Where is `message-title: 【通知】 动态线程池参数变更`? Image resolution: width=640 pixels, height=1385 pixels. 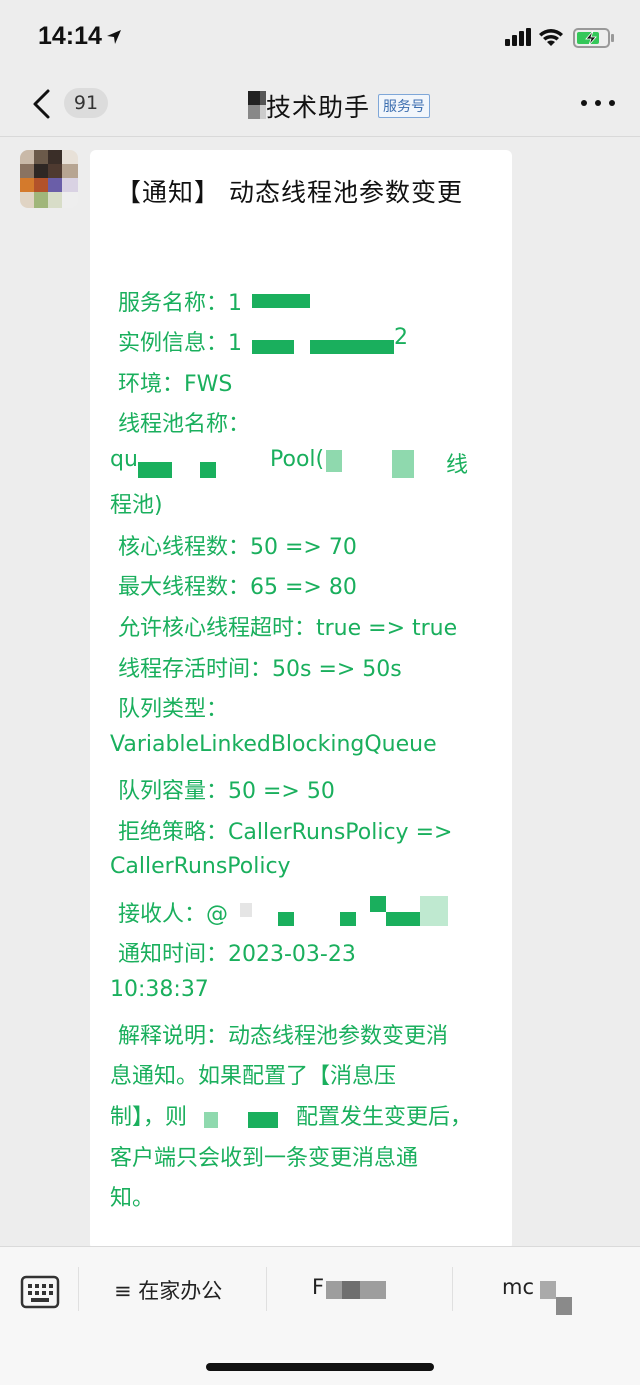
message-title: 【通知】 动态线程池参数变更 is located at coordinates (289, 192).